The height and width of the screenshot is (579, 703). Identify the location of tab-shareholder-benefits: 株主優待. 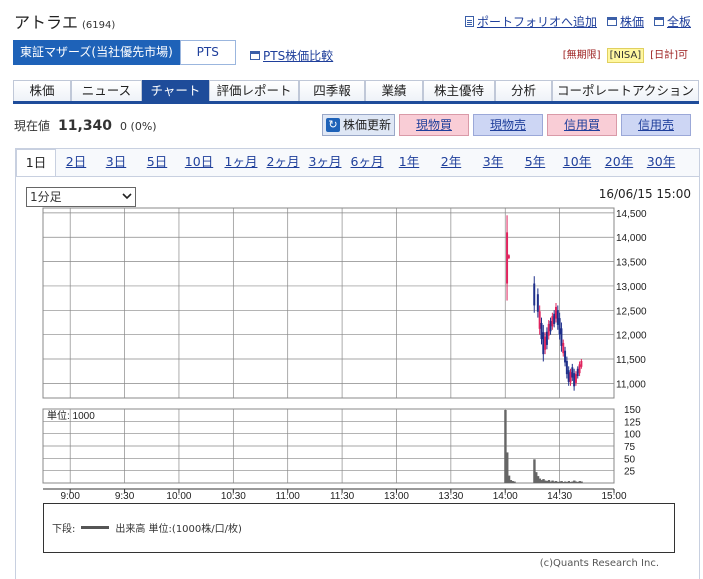
(459, 90).